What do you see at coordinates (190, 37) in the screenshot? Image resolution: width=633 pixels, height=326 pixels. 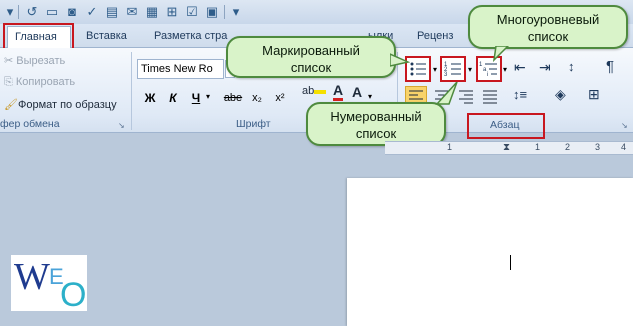 I see `tab-page-layout: Разметка стра` at bounding box center [190, 37].